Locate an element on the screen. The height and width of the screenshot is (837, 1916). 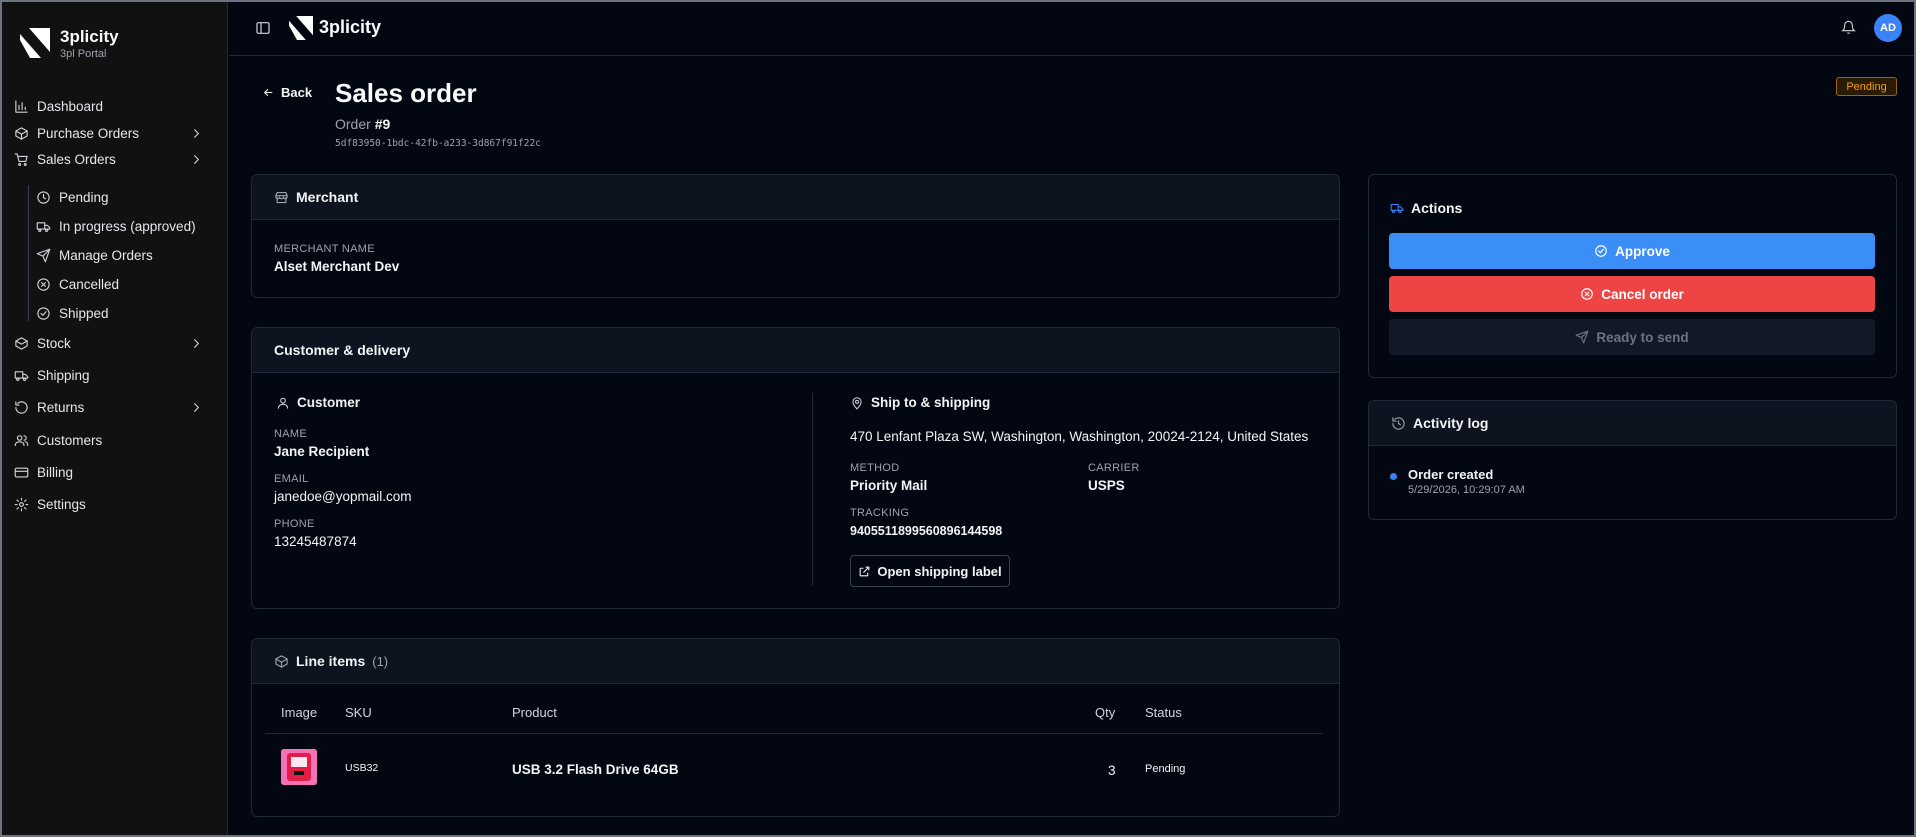
column-header-sku: SKU is located at coordinates (358, 712).